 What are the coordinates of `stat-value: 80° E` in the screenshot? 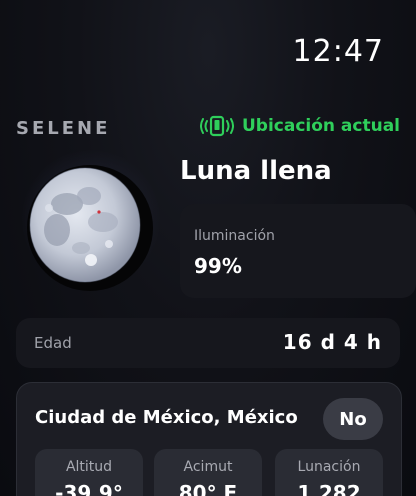 It's located at (208, 488).